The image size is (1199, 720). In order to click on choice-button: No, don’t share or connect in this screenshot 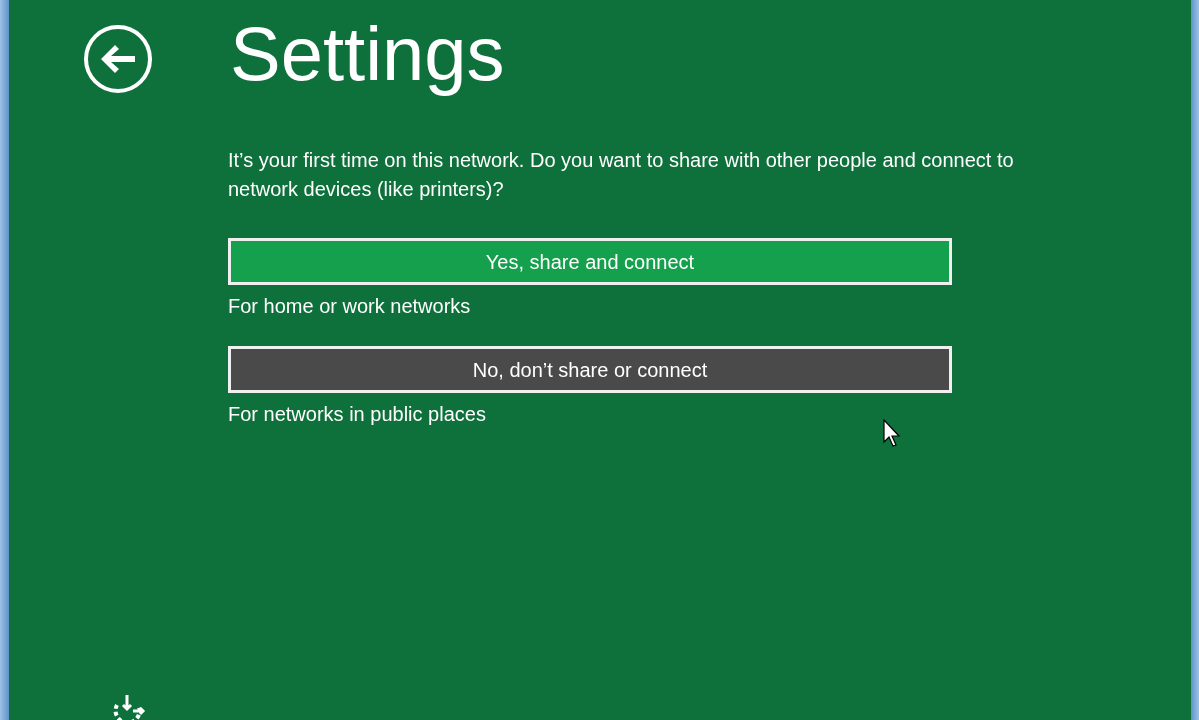, I will do `click(590, 369)`.